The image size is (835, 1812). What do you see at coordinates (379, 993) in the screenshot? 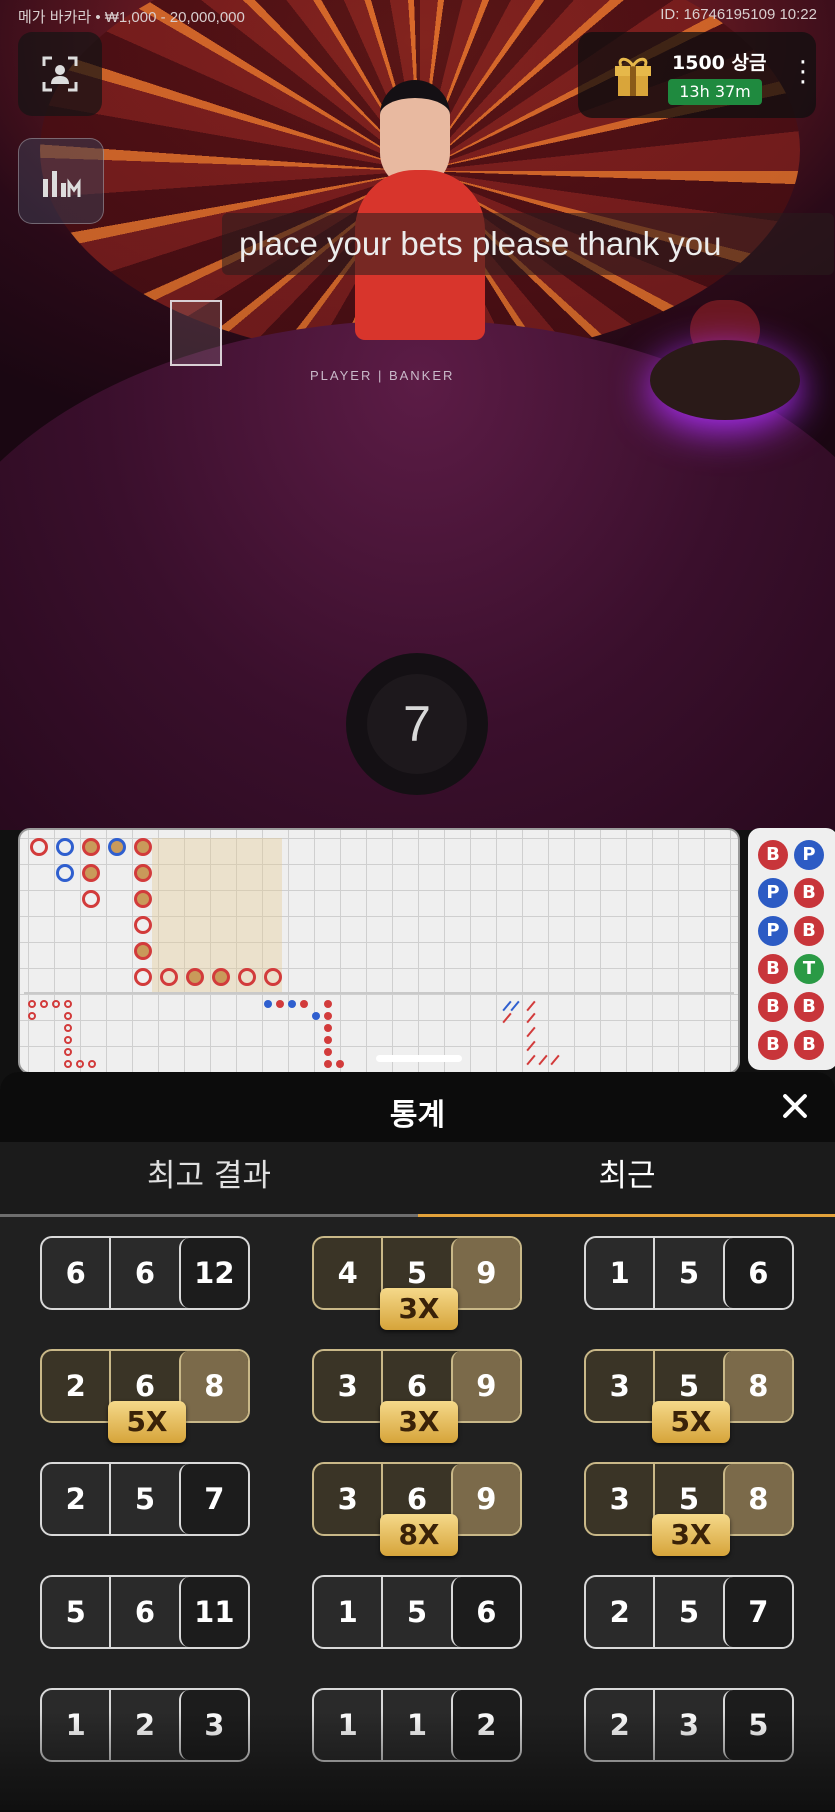
I see `road-divider` at bounding box center [379, 993].